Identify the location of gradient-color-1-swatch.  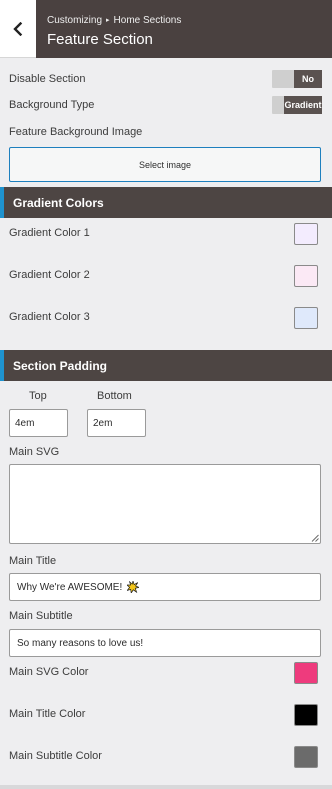
(306, 234).